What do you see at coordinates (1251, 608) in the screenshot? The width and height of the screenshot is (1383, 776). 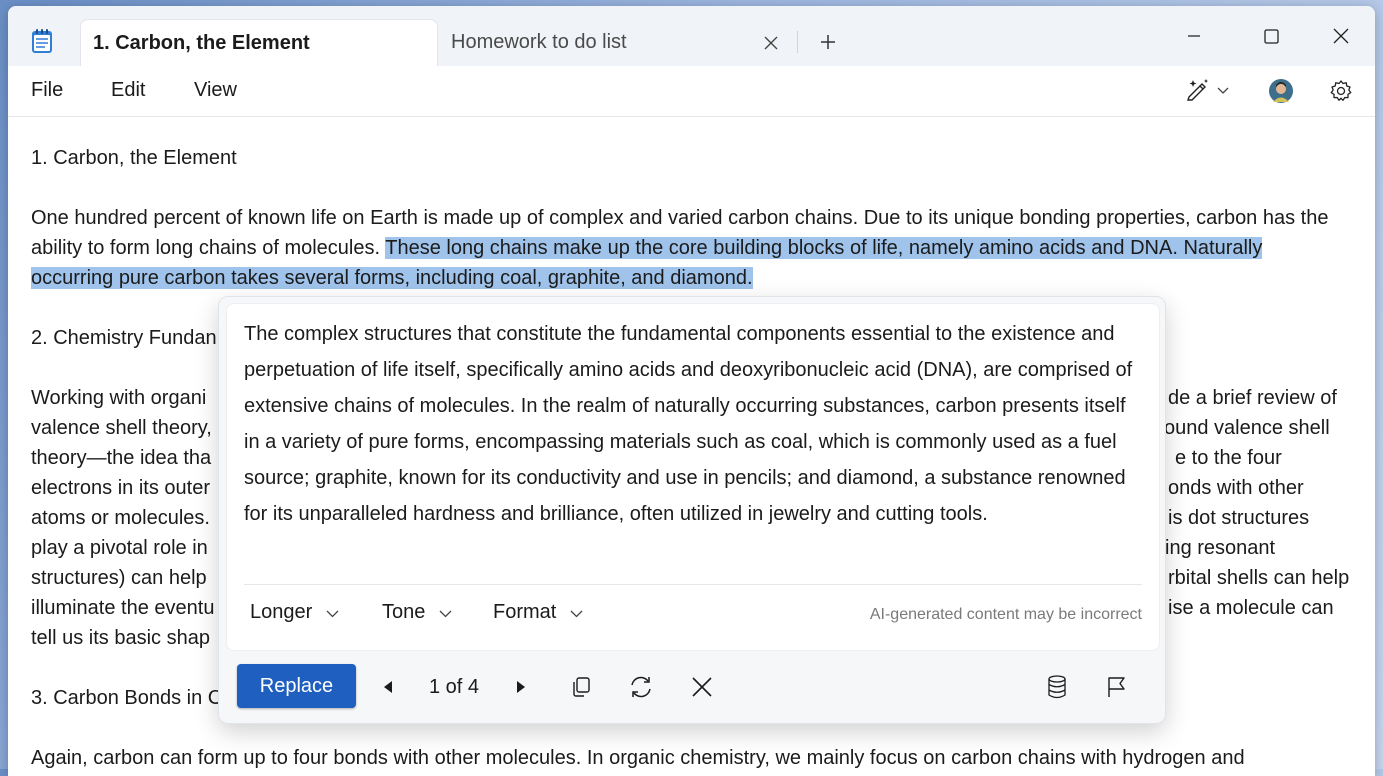 I see `text-line: ise a molecule can` at bounding box center [1251, 608].